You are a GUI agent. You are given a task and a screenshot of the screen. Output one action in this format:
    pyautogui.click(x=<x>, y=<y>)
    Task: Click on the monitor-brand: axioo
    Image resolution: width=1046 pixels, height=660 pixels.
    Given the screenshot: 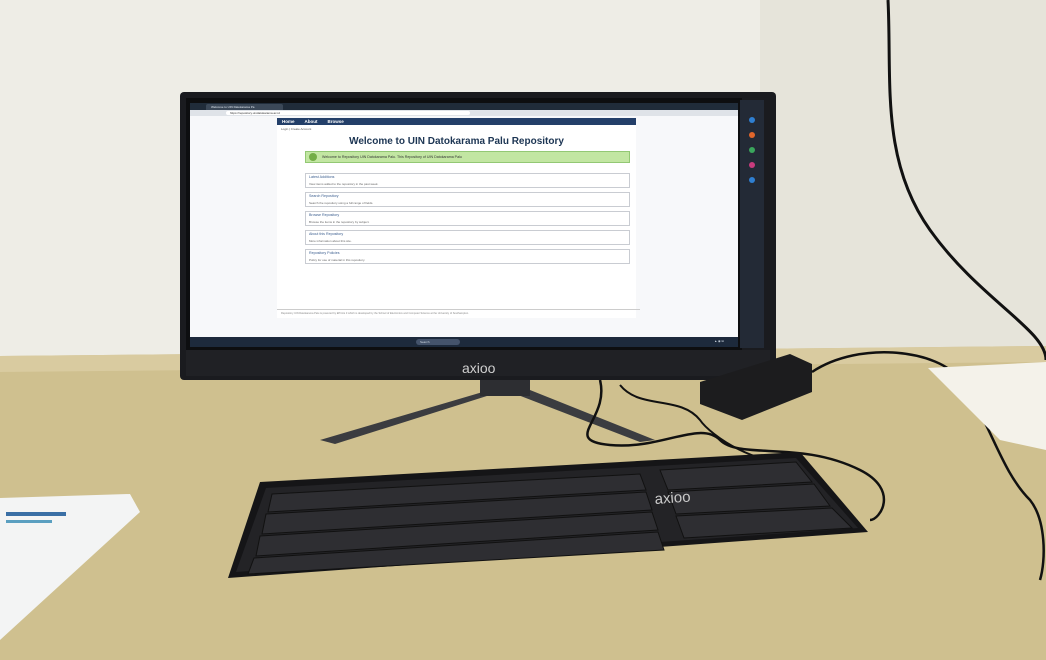 What is the action you would take?
    pyautogui.click(x=479, y=368)
    